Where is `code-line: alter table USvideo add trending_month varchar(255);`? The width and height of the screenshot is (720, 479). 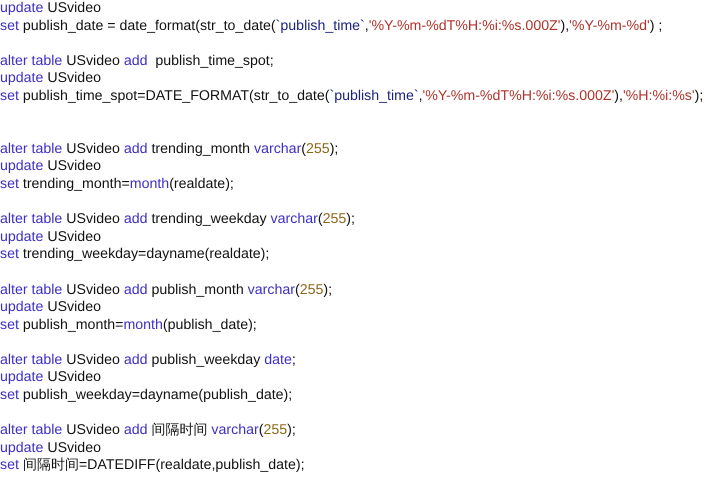 code-line: alter table USvideo add trending_month varchar(255); is located at coordinates (169, 149).